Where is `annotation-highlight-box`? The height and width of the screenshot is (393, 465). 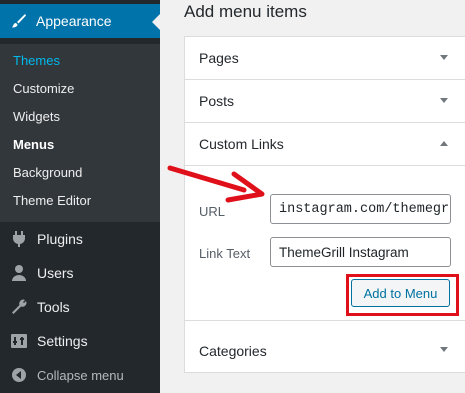 annotation-highlight-box is located at coordinates (402, 295).